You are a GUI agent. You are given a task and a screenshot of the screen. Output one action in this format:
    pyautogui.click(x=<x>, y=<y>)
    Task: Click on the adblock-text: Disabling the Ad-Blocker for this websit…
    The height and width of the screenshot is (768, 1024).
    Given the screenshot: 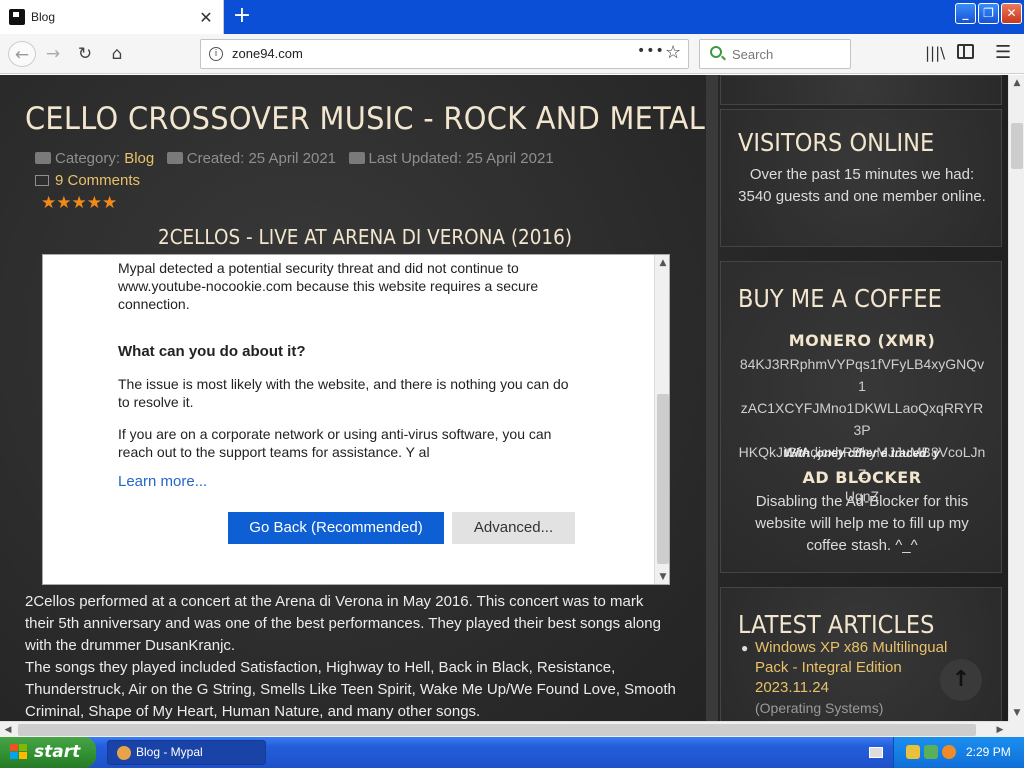 What is the action you would take?
    pyautogui.click(x=862, y=523)
    